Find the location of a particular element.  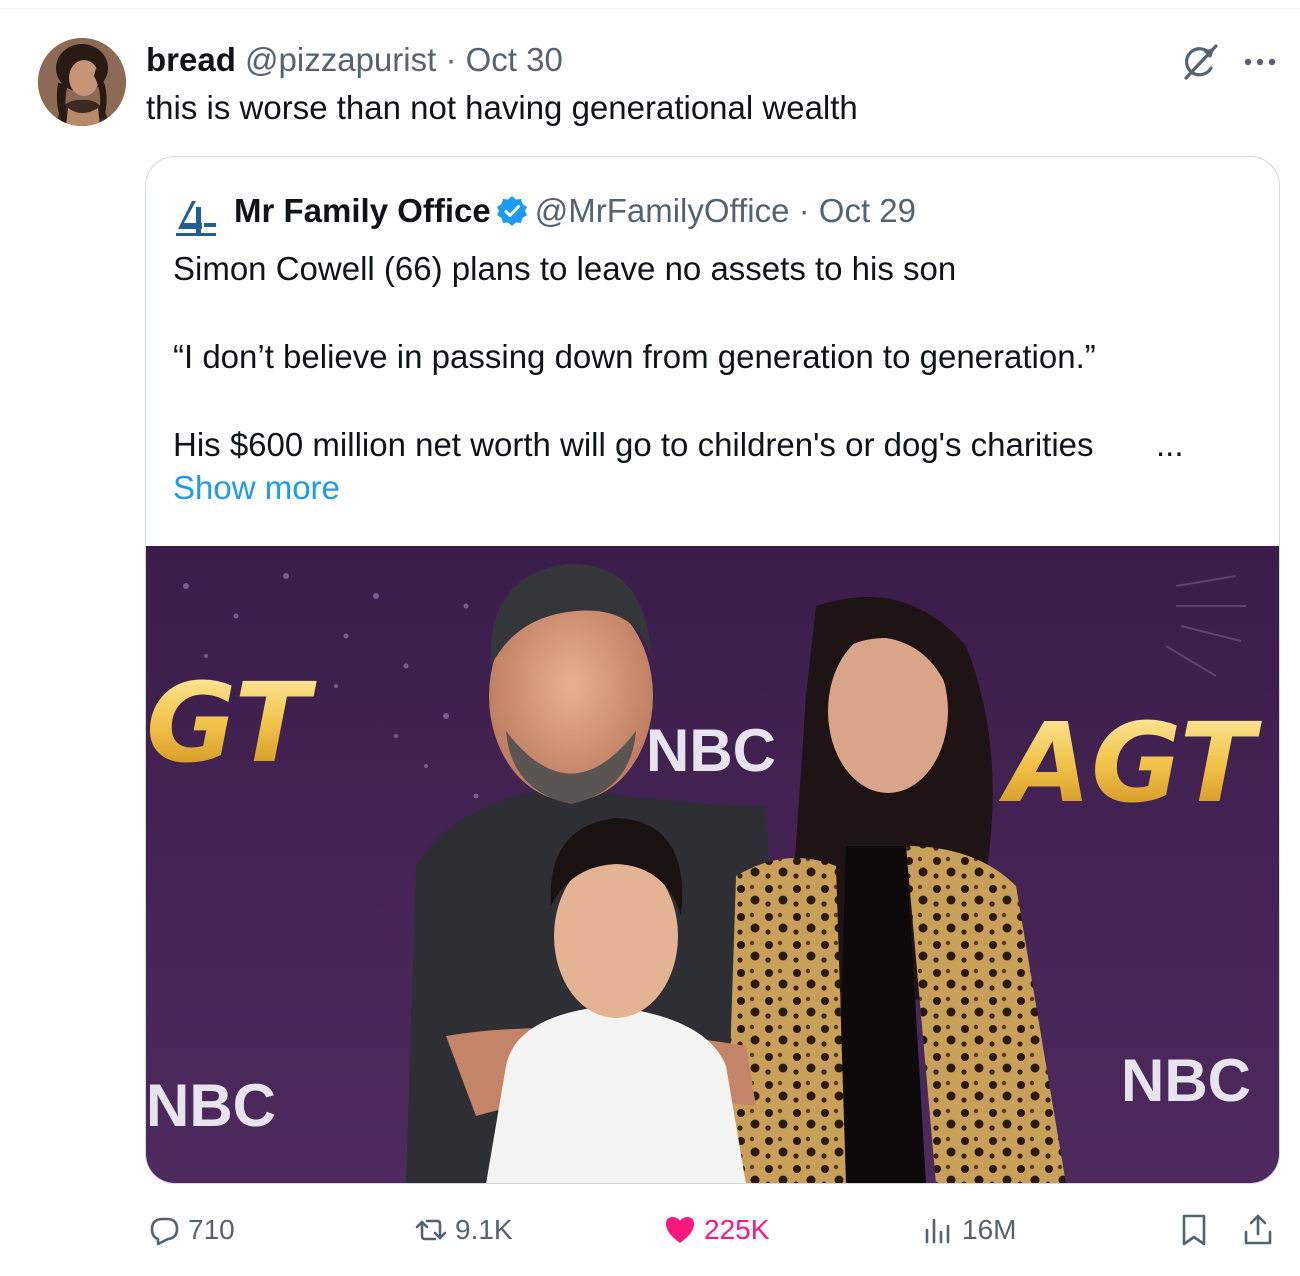

views-icon is located at coordinates (937, 1231).